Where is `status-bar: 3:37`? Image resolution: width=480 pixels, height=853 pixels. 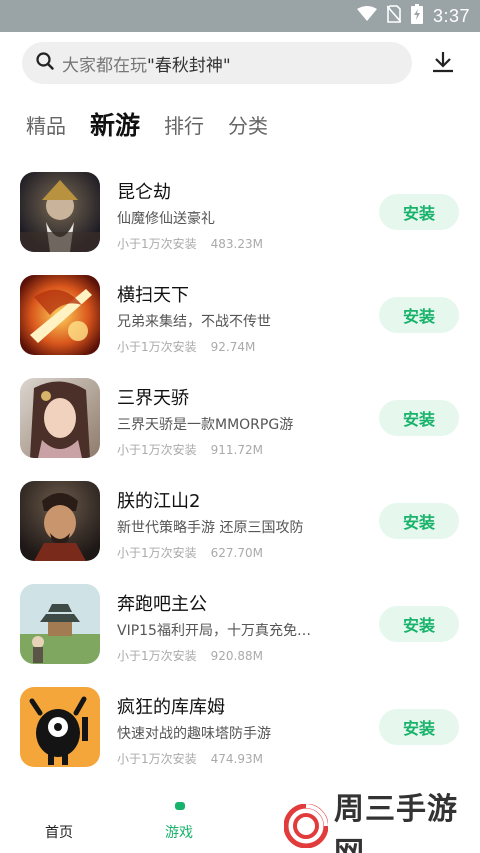 status-bar: 3:37 is located at coordinates (240, 16).